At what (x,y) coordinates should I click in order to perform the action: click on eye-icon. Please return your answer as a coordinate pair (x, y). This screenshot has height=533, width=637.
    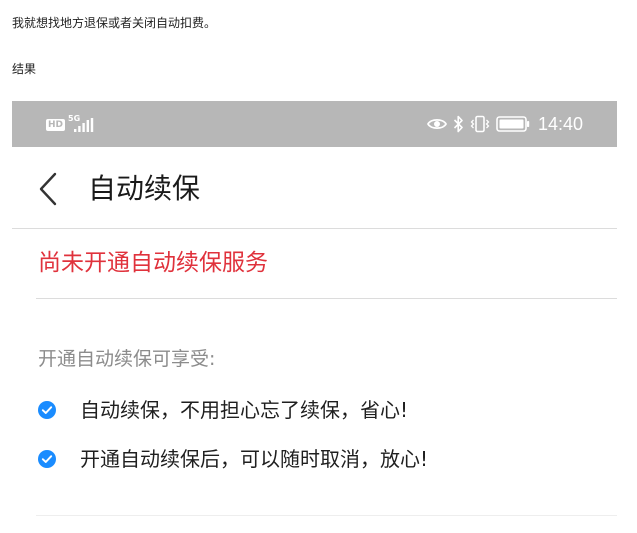
    Looking at the image, I should click on (436, 124).